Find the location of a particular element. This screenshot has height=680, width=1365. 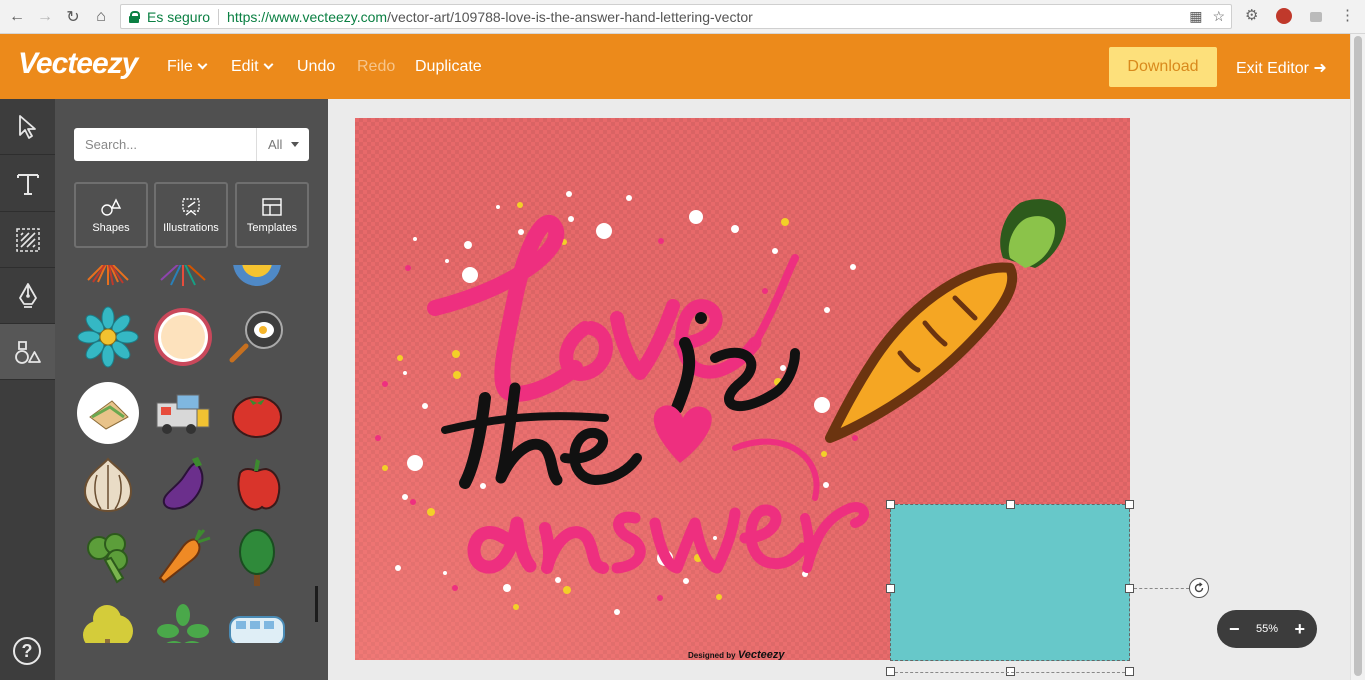

filter-value: All is located at coordinates (275, 144).